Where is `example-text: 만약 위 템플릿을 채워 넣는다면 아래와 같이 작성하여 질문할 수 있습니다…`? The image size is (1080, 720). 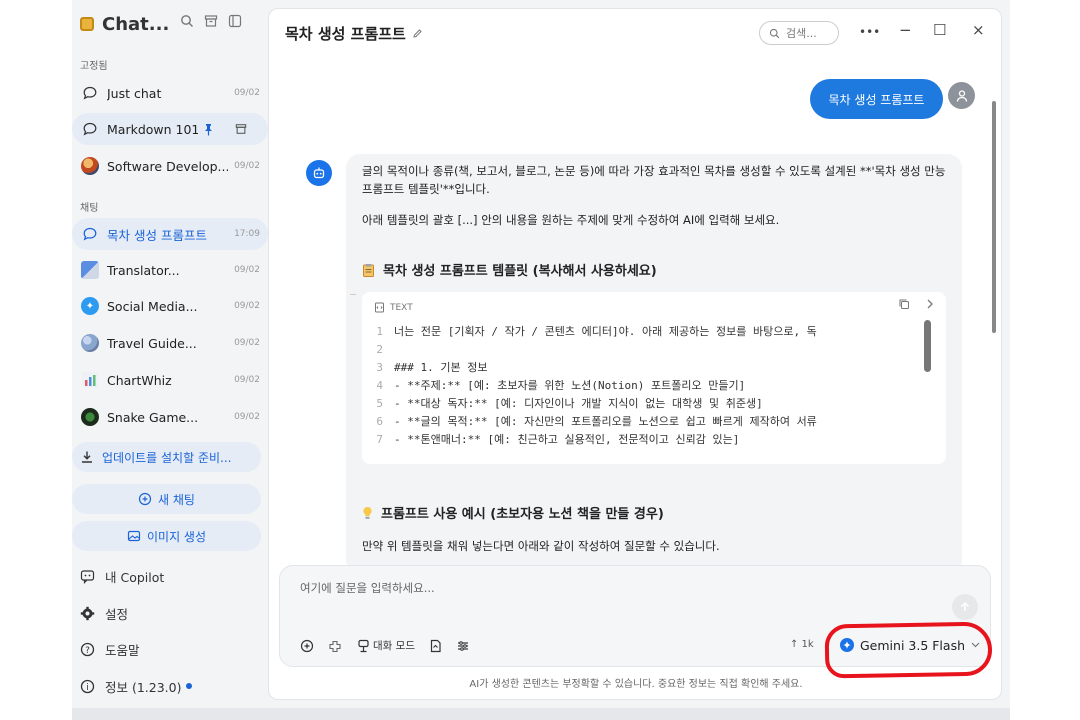 example-text: 만약 위 템플릿을 채워 넣는다면 아래와 같이 작성하여 질문할 수 있습니다… is located at coordinates (541, 546).